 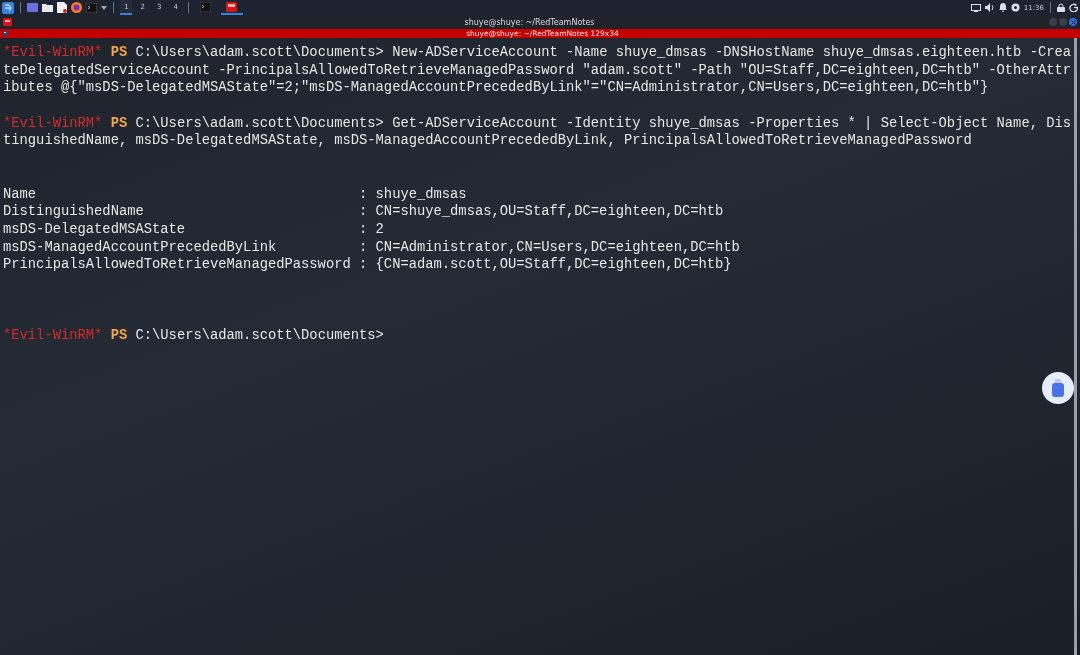 What do you see at coordinates (193, 229) in the screenshot?
I see `output-text: msDS-DelegatedMSAState : 2` at bounding box center [193, 229].